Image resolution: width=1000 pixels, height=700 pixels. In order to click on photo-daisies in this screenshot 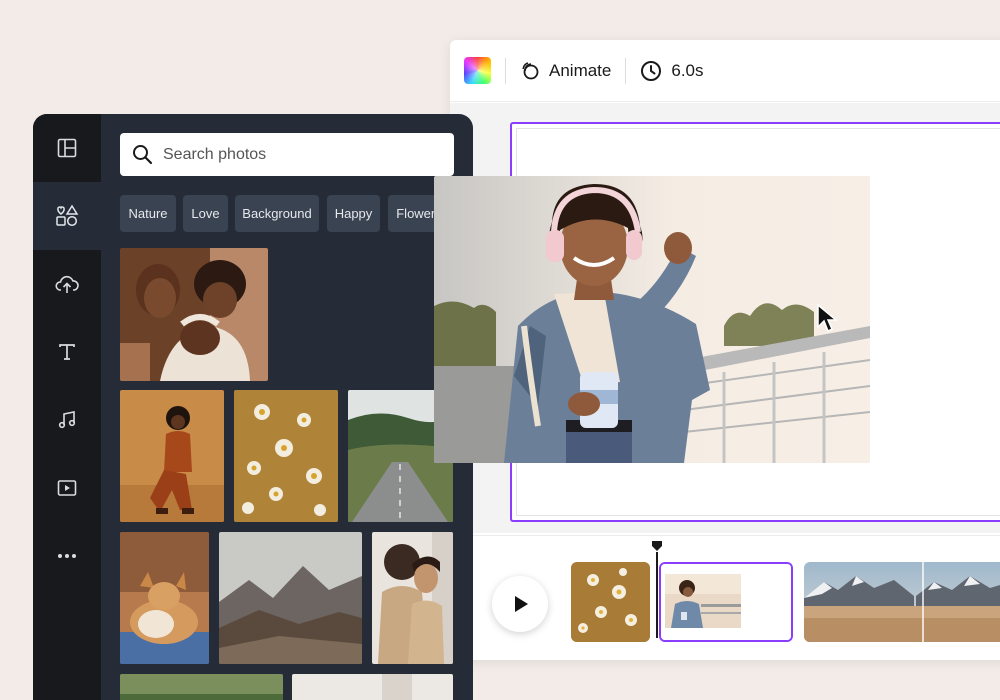, I will do `click(286, 456)`.